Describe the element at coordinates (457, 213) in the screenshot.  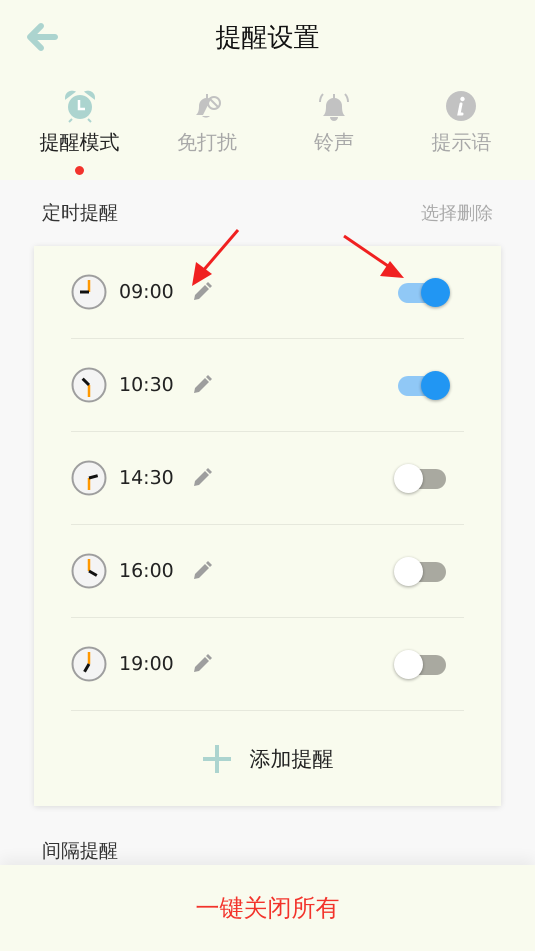
I see `select-delete-link: 选择删除` at that location.